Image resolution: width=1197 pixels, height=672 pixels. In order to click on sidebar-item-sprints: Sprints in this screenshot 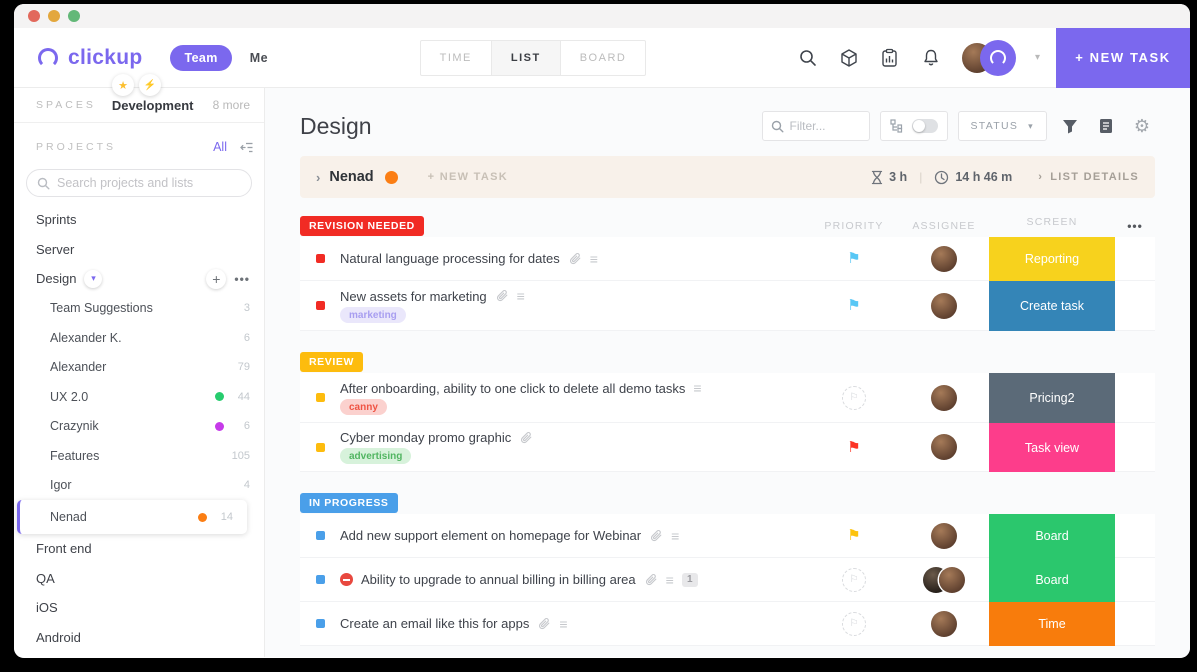, I will do `click(139, 220)`.